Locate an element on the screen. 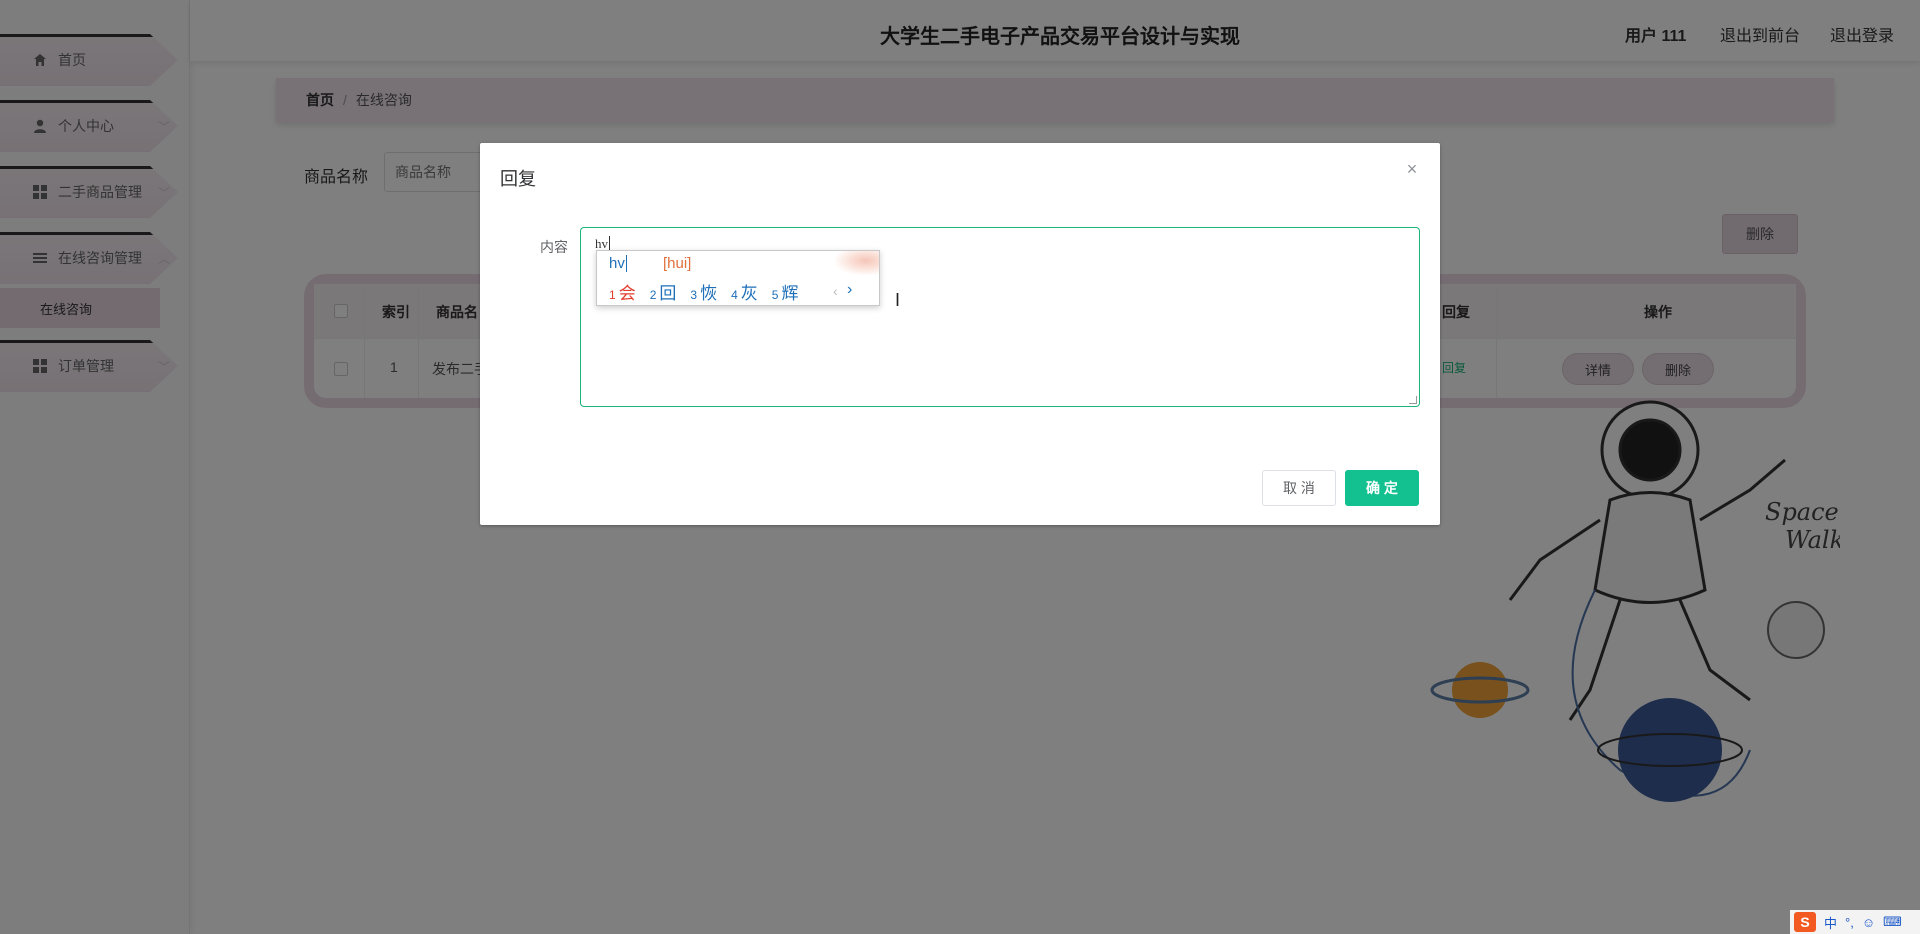 The width and height of the screenshot is (1920, 934). text-cursor-icon: I is located at coordinates (898, 300).